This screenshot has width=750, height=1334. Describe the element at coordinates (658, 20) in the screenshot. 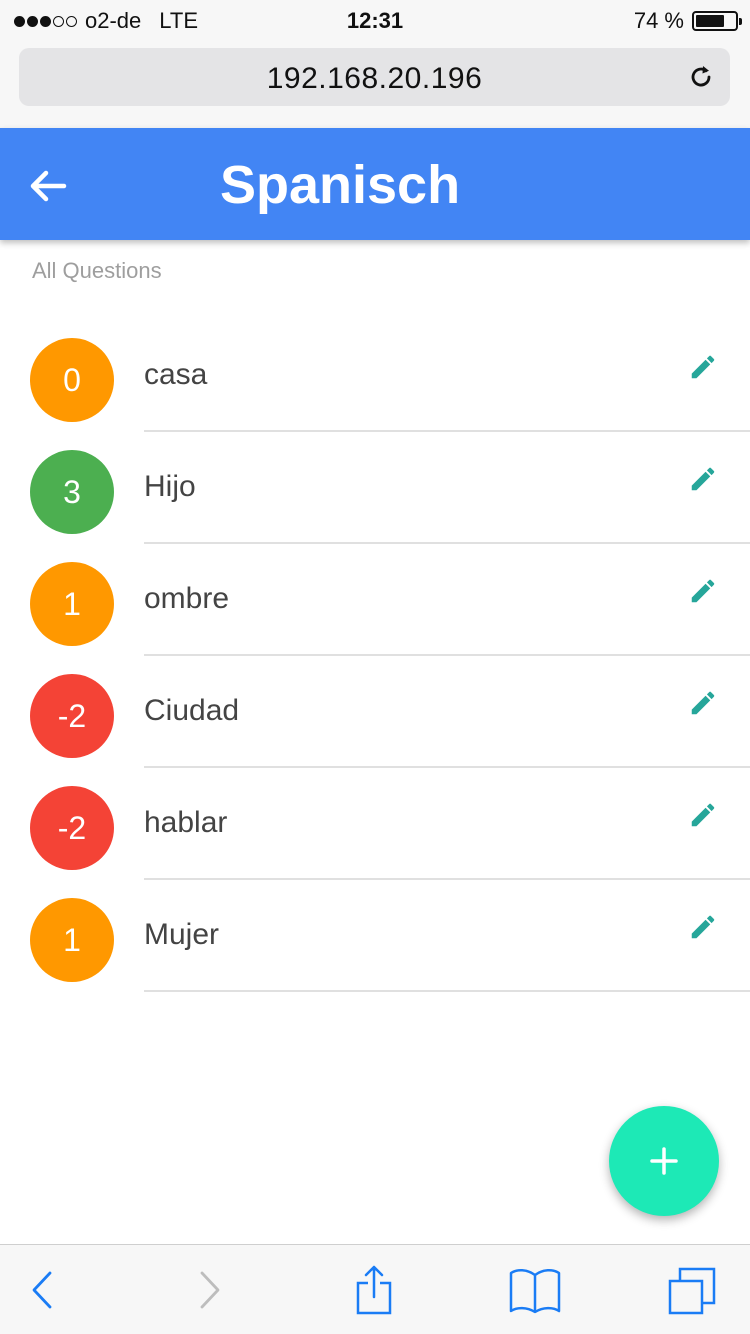

I see `battery-percent: 74 %` at that location.